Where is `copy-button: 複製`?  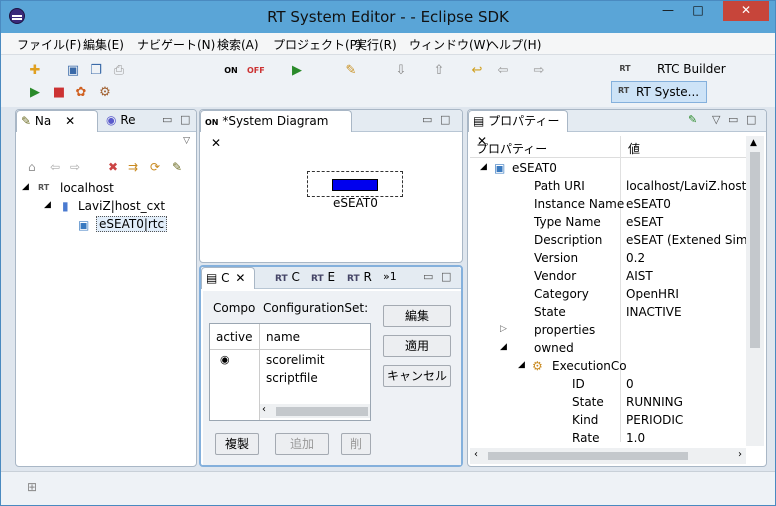 copy-button: 複製 is located at coordinates (237, 444).